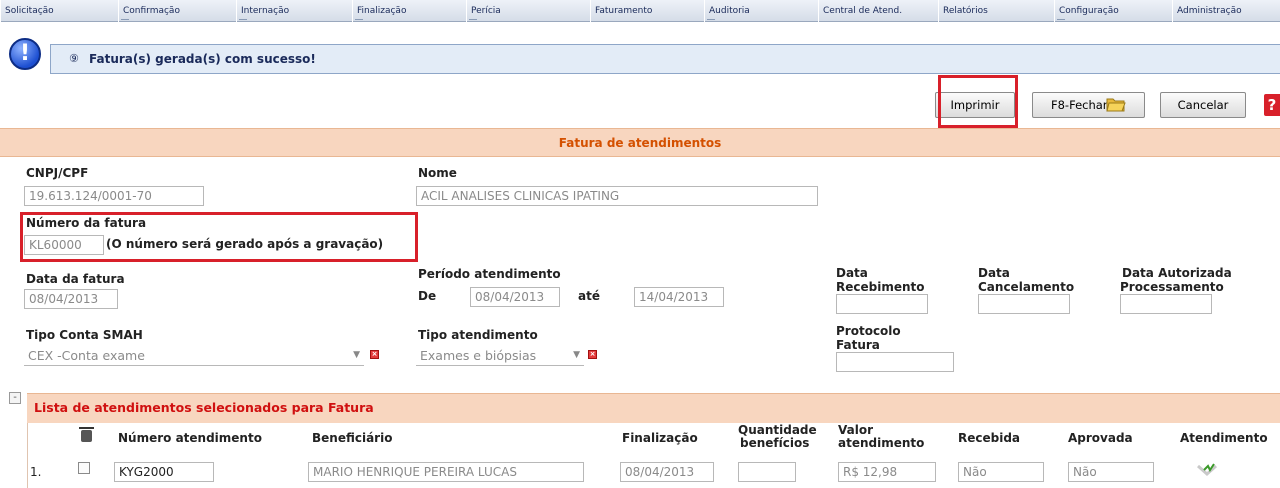 This screenshot has height=488, width=1280. What do you see at coordinates (965, 11) in the screenshot?
I see `menu-label: Relatórios` at bounding box center [965, 11].